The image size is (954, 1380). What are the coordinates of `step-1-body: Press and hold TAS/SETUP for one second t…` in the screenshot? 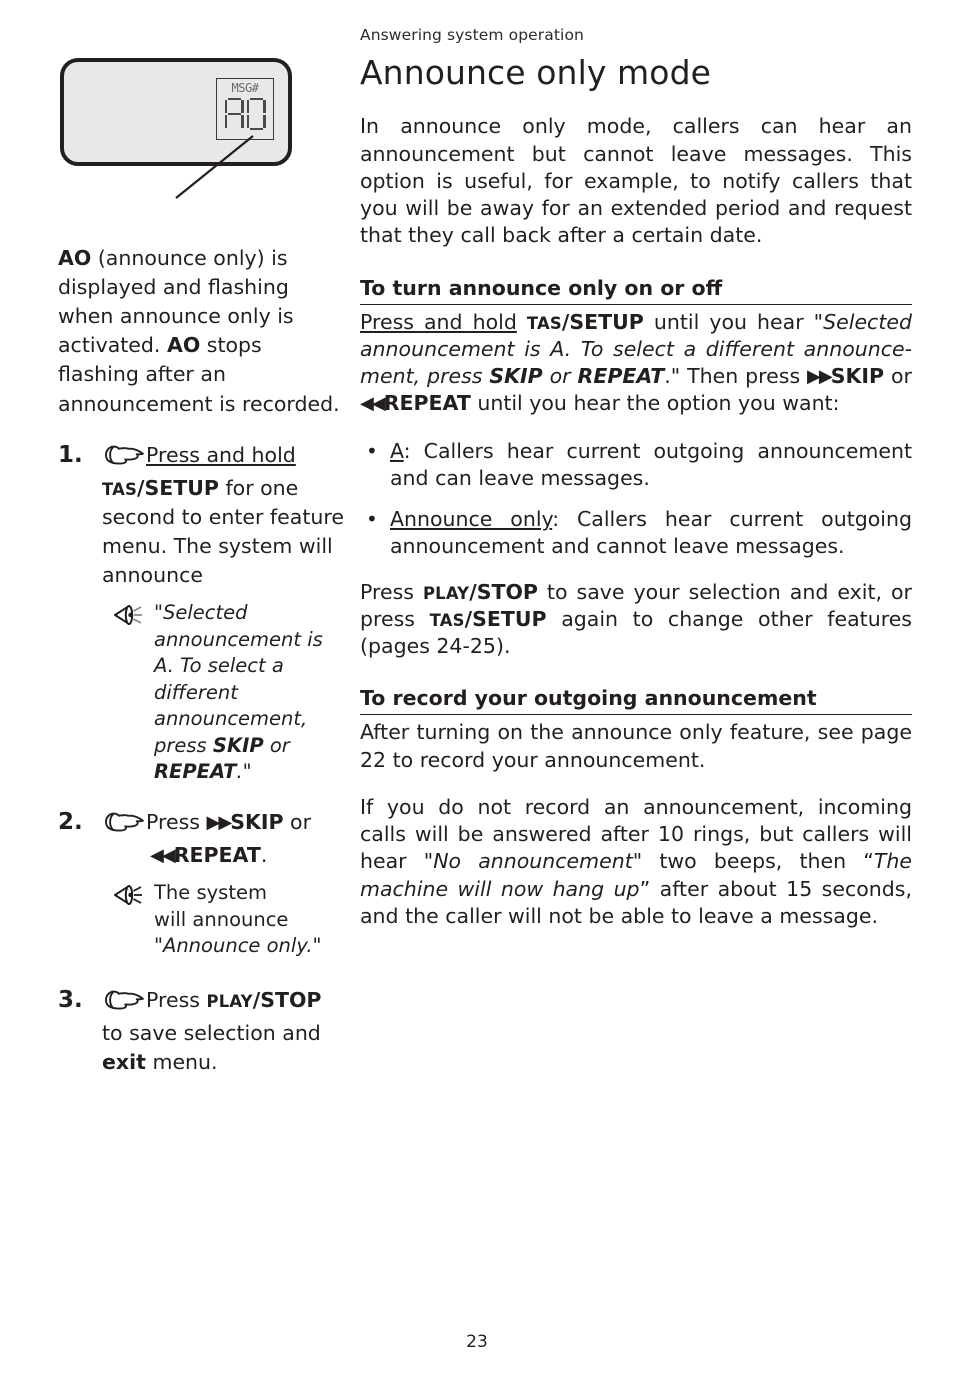 It's located at (224, 516).